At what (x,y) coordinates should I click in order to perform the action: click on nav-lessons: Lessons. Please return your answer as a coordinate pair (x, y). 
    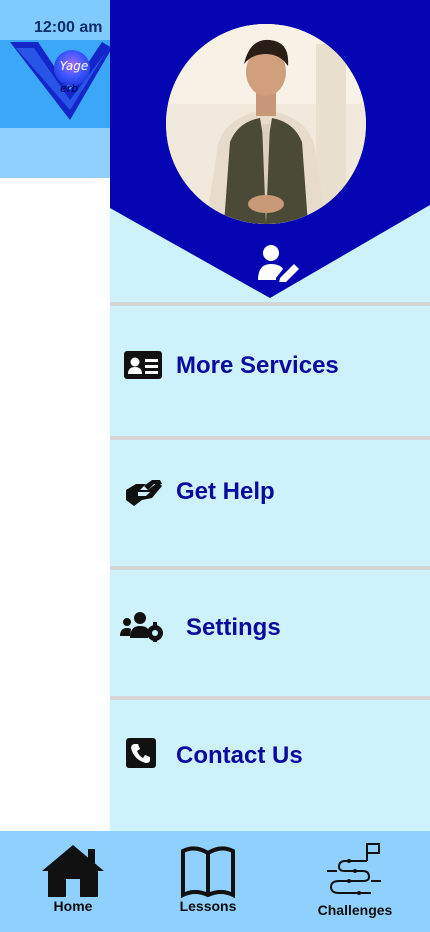
    Looking at the image, I should click on (208, 880).